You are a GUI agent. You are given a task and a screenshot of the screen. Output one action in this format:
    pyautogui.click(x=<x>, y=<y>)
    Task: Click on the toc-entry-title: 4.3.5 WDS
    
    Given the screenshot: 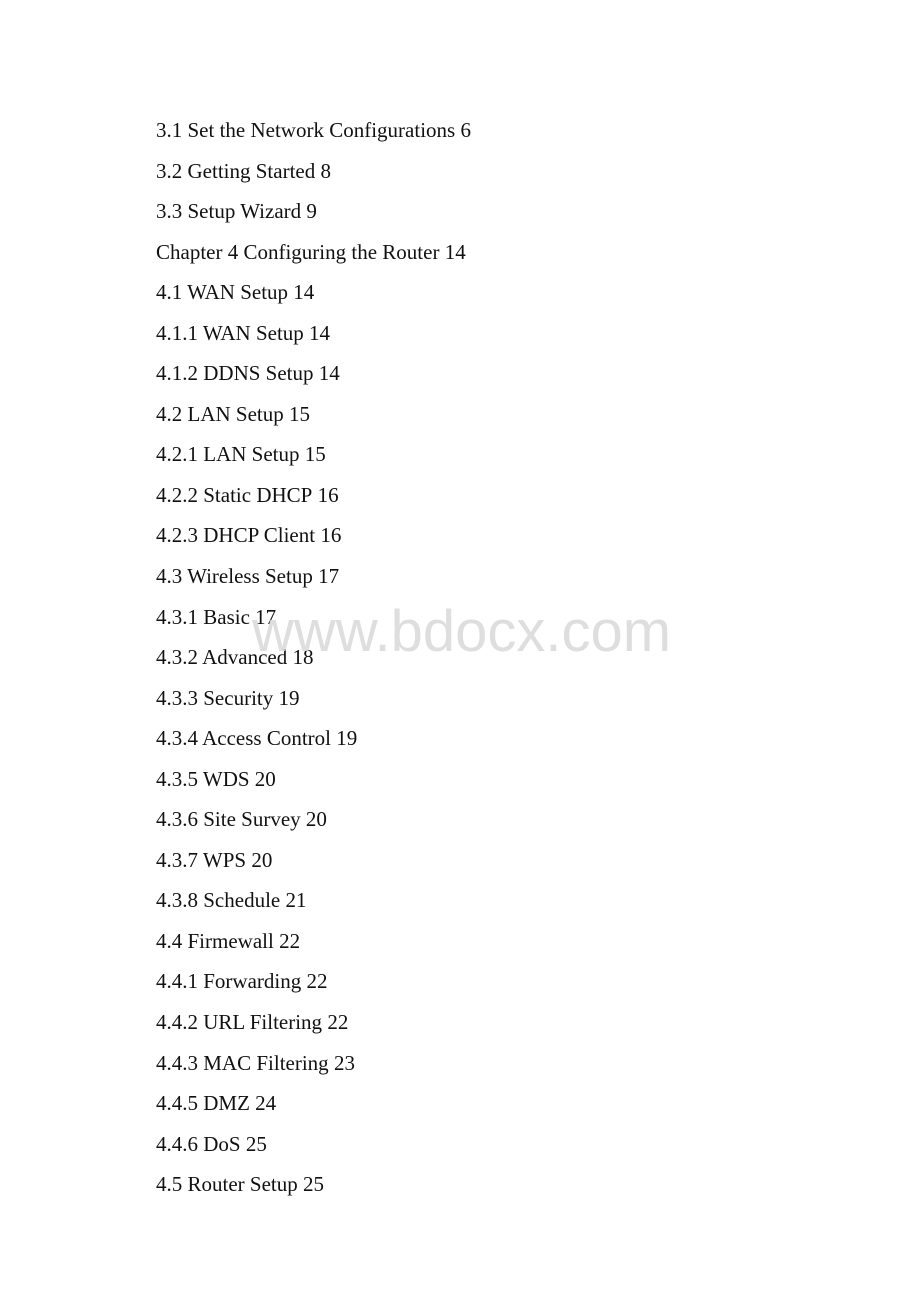 What is the action you would take?
    pyautogui.click(x=203, y=778)
    